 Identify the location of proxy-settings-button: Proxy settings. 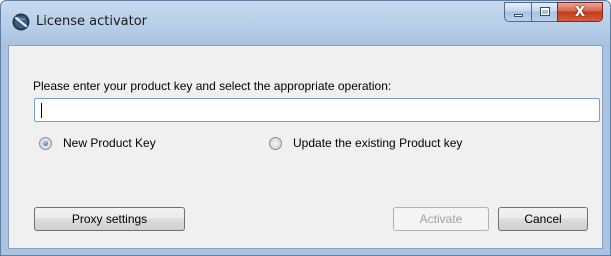
(109, 219).